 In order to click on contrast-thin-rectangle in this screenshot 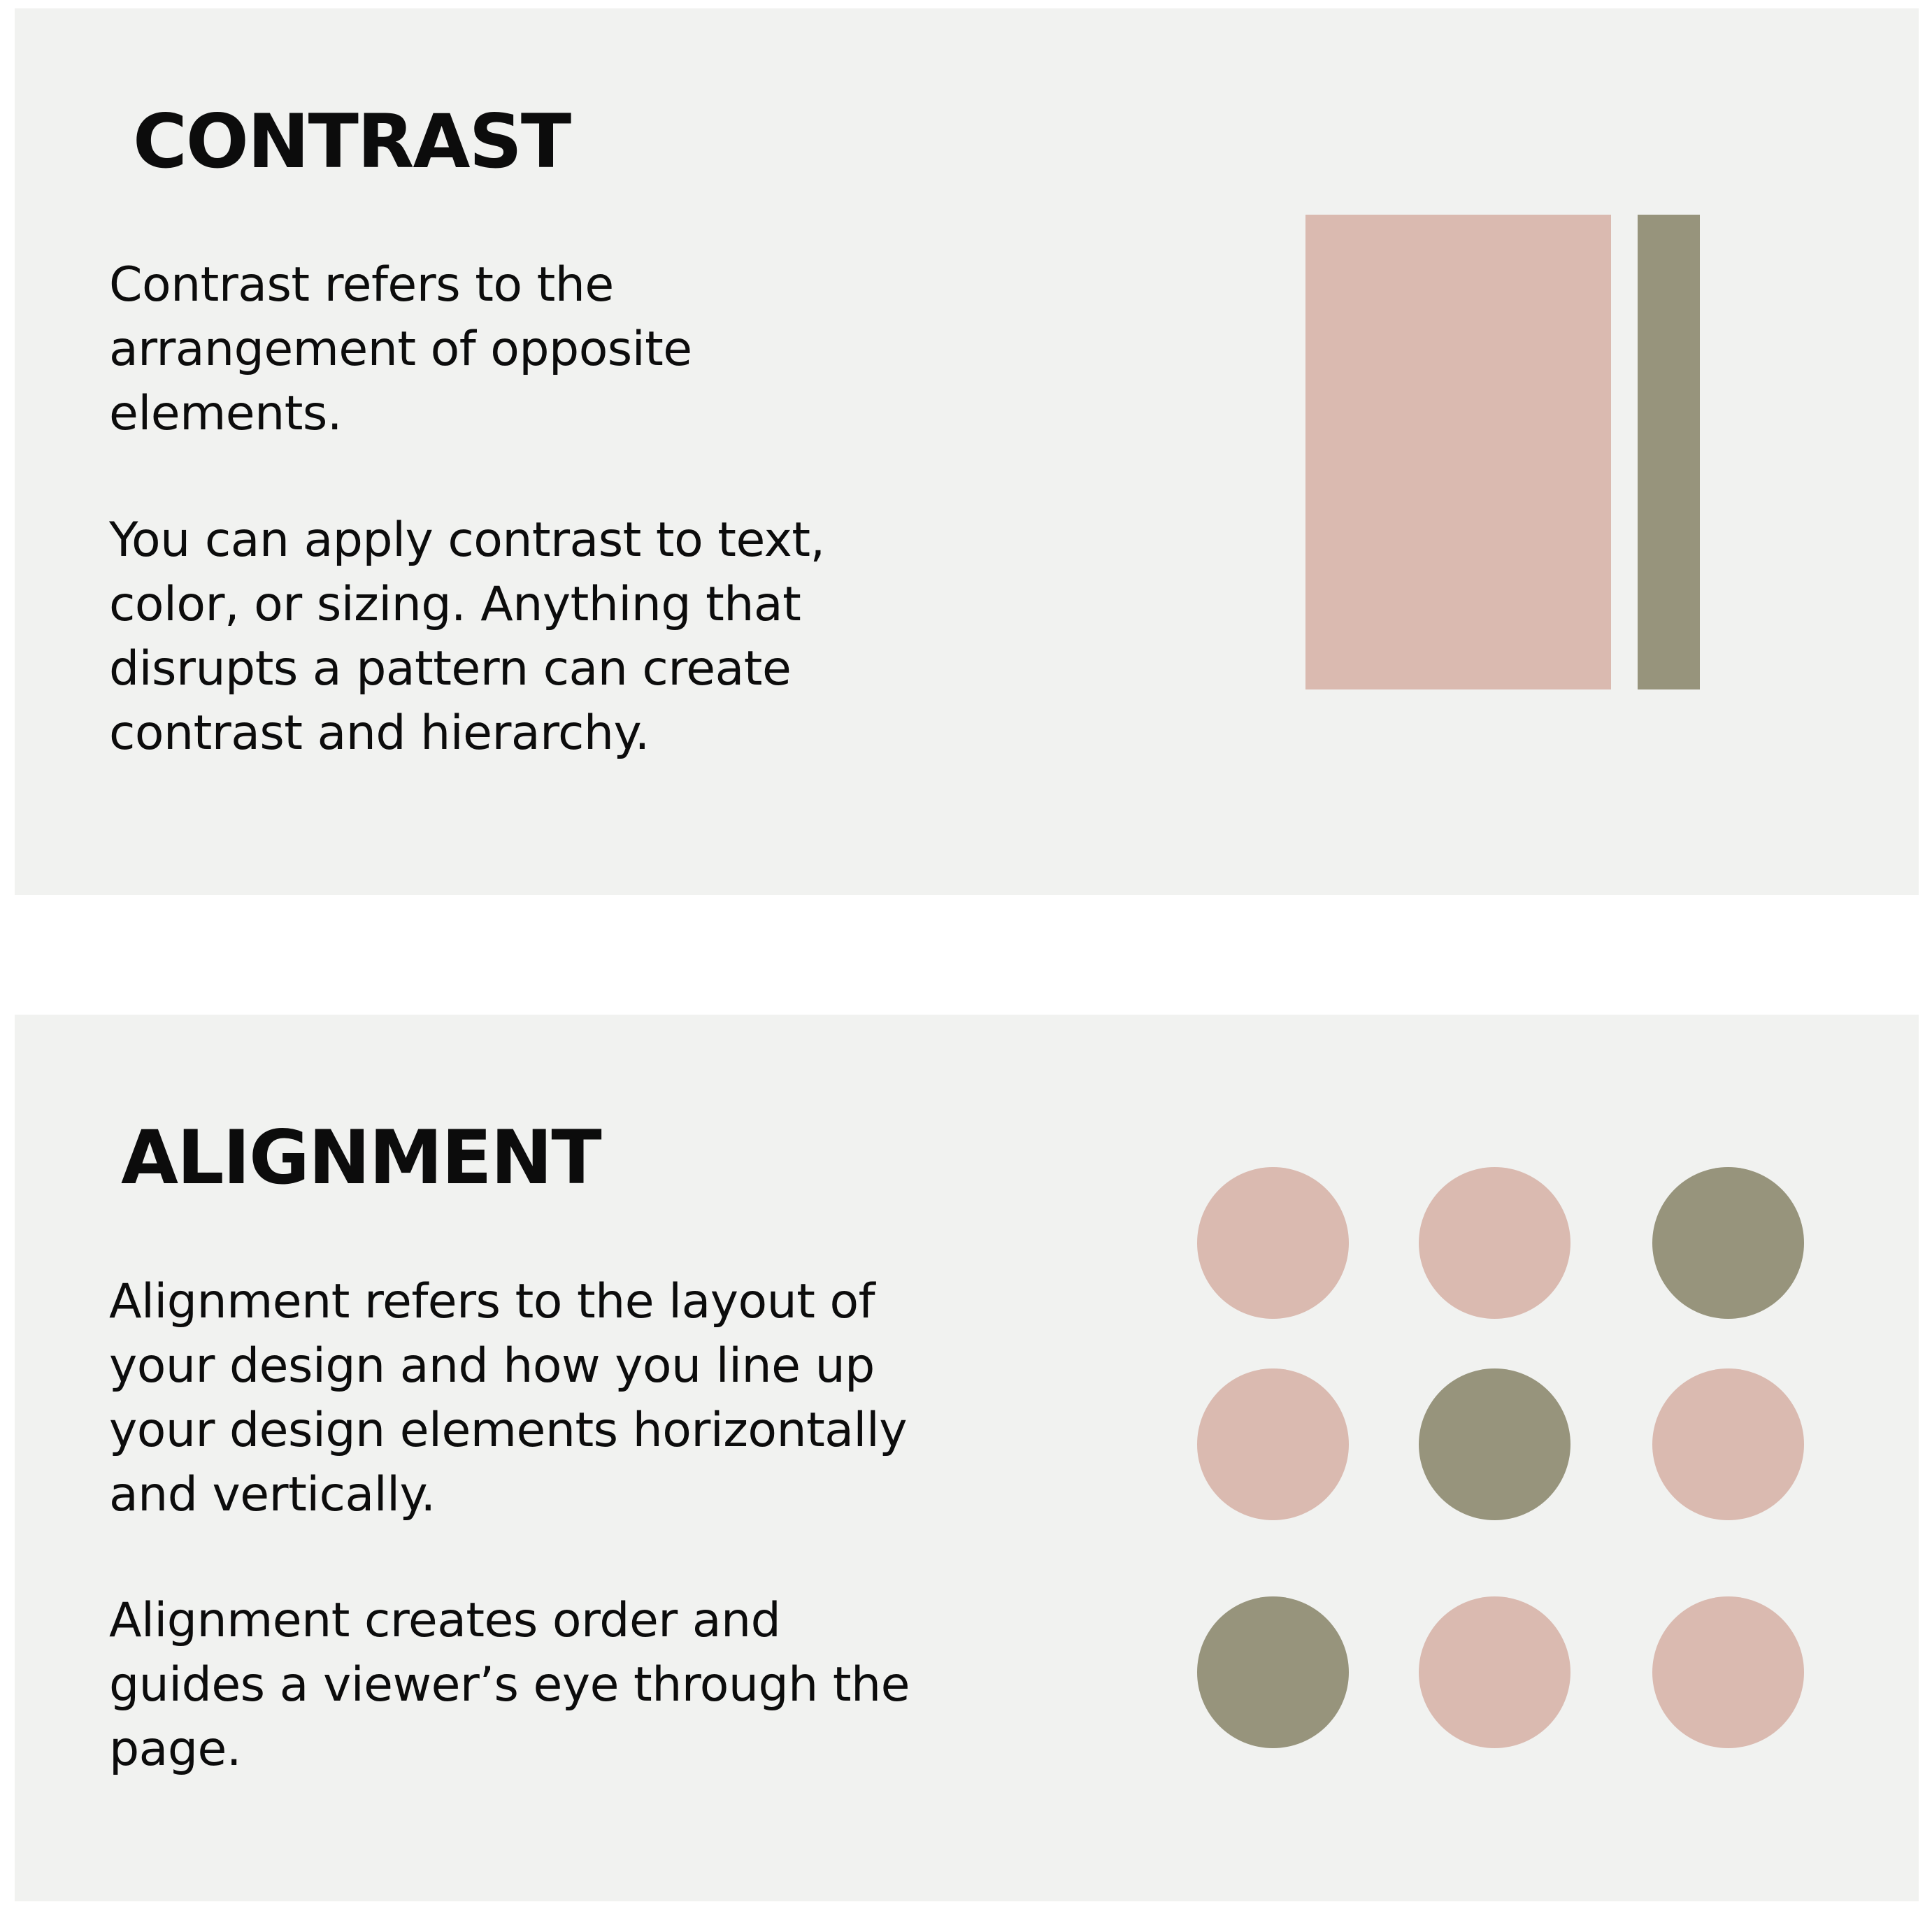, I will do `click(1669, 452)`.